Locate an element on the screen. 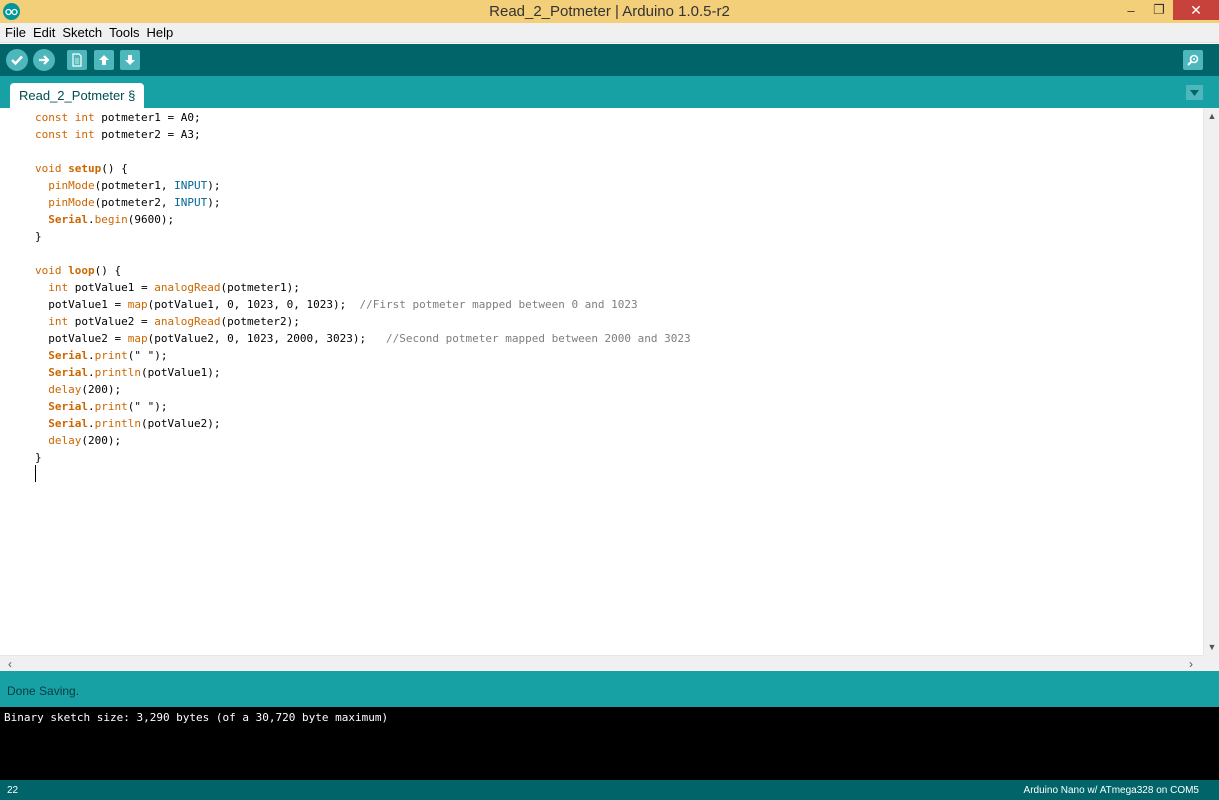 The height and width of the screenshot is (800, 1219). checkmark-icon is located at coordinates (17, 60).